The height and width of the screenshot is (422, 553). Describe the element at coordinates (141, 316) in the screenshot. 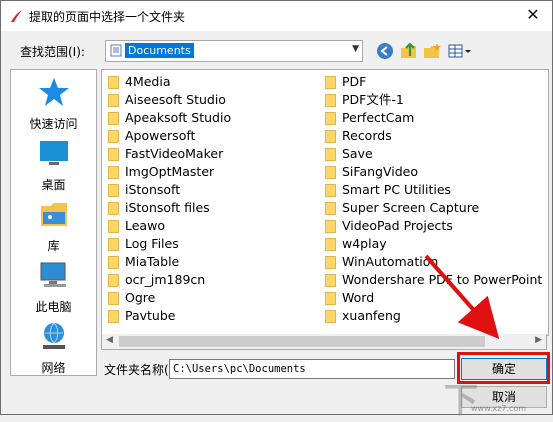

I see `list-item: Pavtube` at that location.